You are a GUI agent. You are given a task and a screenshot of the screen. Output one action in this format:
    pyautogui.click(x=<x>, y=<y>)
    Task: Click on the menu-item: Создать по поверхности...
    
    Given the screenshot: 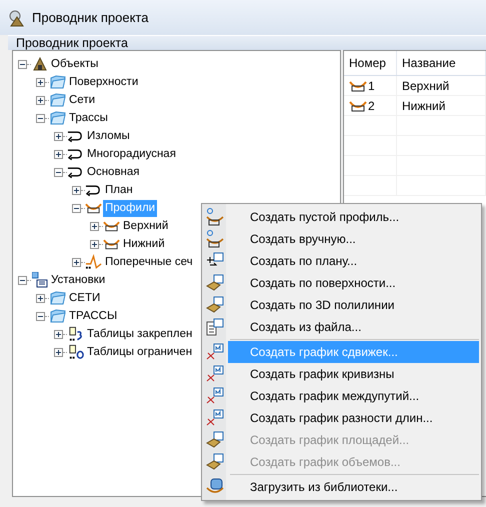 What is the action you would take?
    pyautogui.click(x=353, y=283)
    